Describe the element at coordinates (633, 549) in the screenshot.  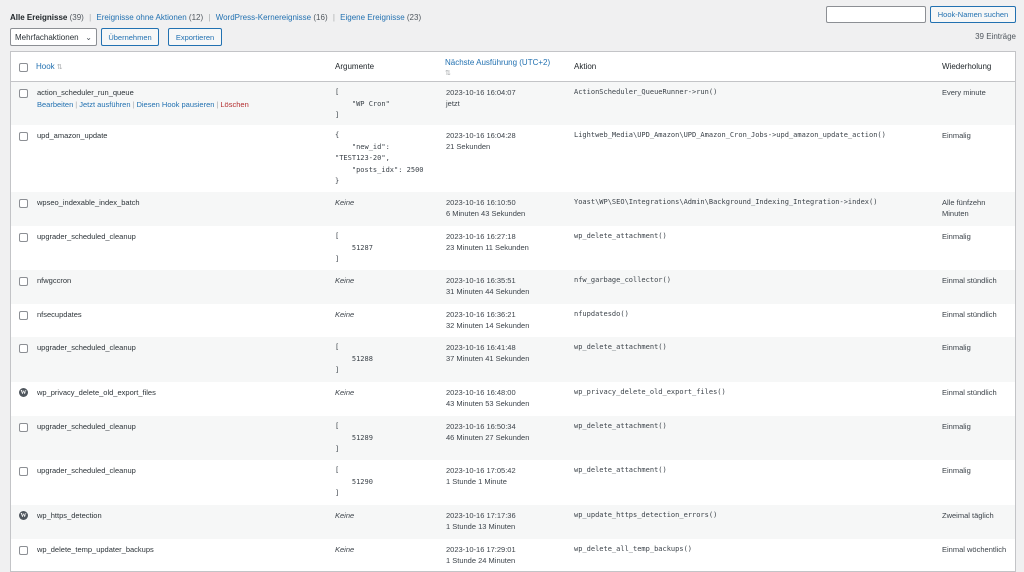
I see `hook-action: wp_delete_all_temp_backups()` at that location.